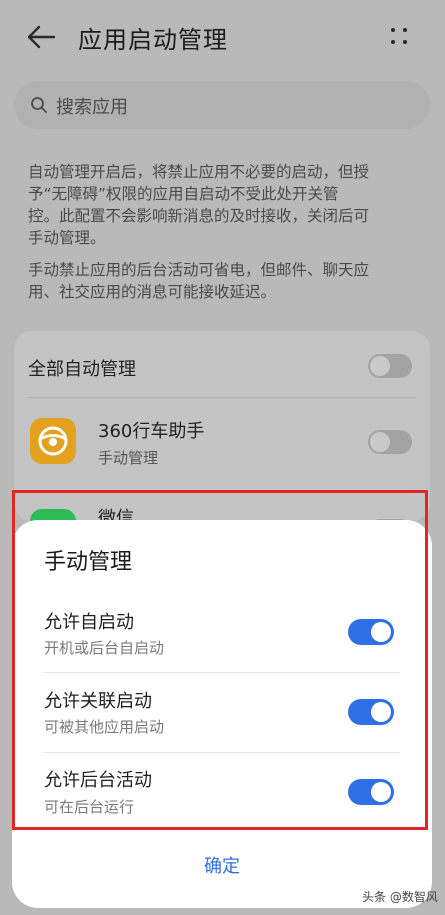 This screenshot has height=915, width=445. I want to click on search-icon, so click(39, 105).